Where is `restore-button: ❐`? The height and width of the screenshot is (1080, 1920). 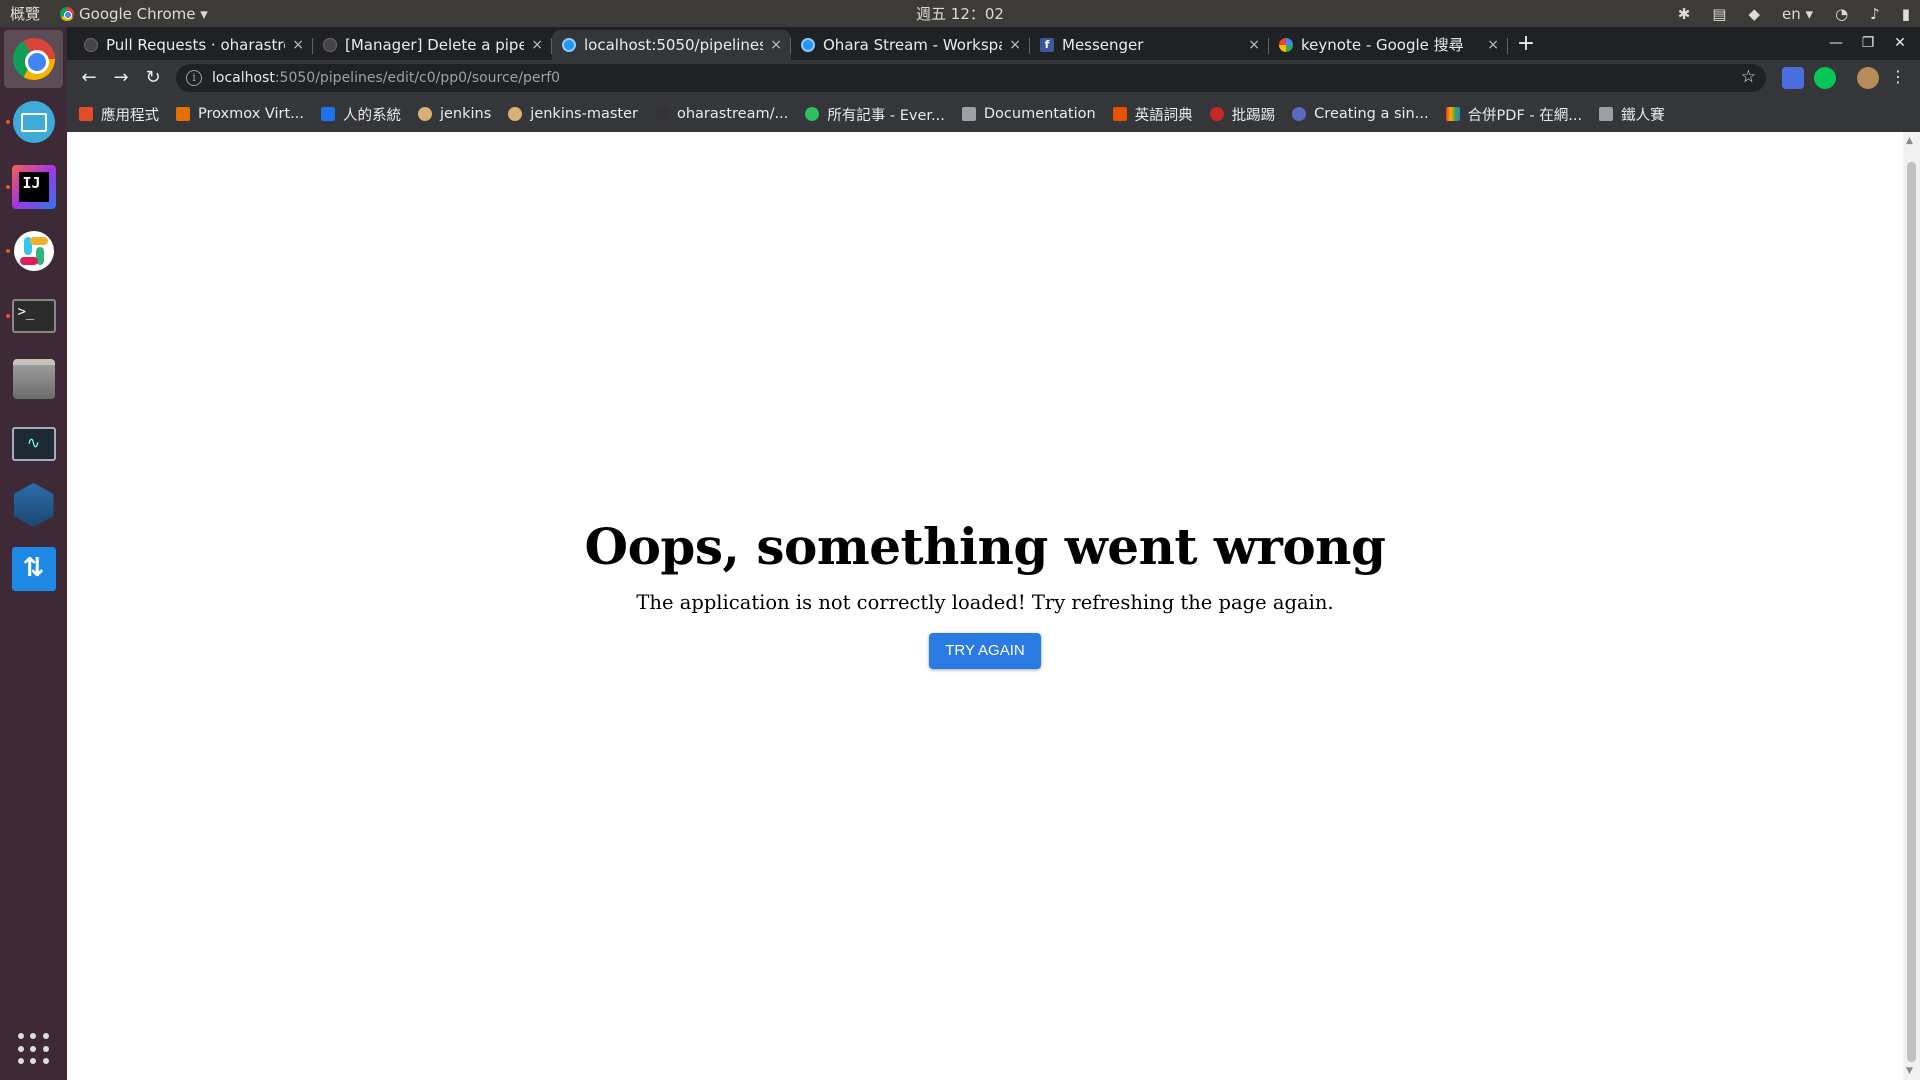 restore-button: ❐ is located at coordinates (1868, 43).